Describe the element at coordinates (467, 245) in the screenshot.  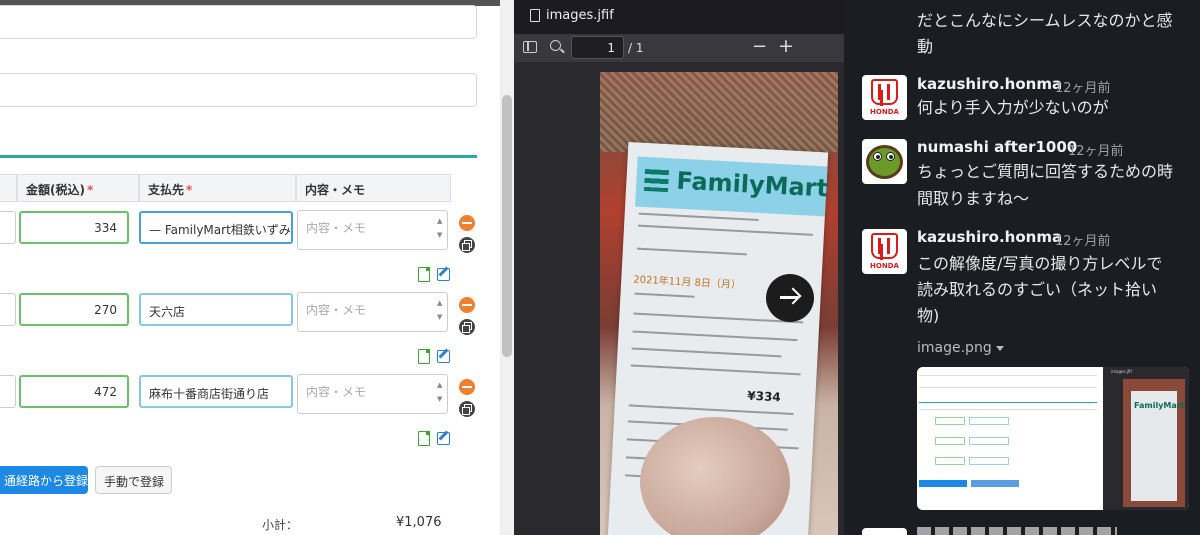
I see `row1-copy-icon` at that location.